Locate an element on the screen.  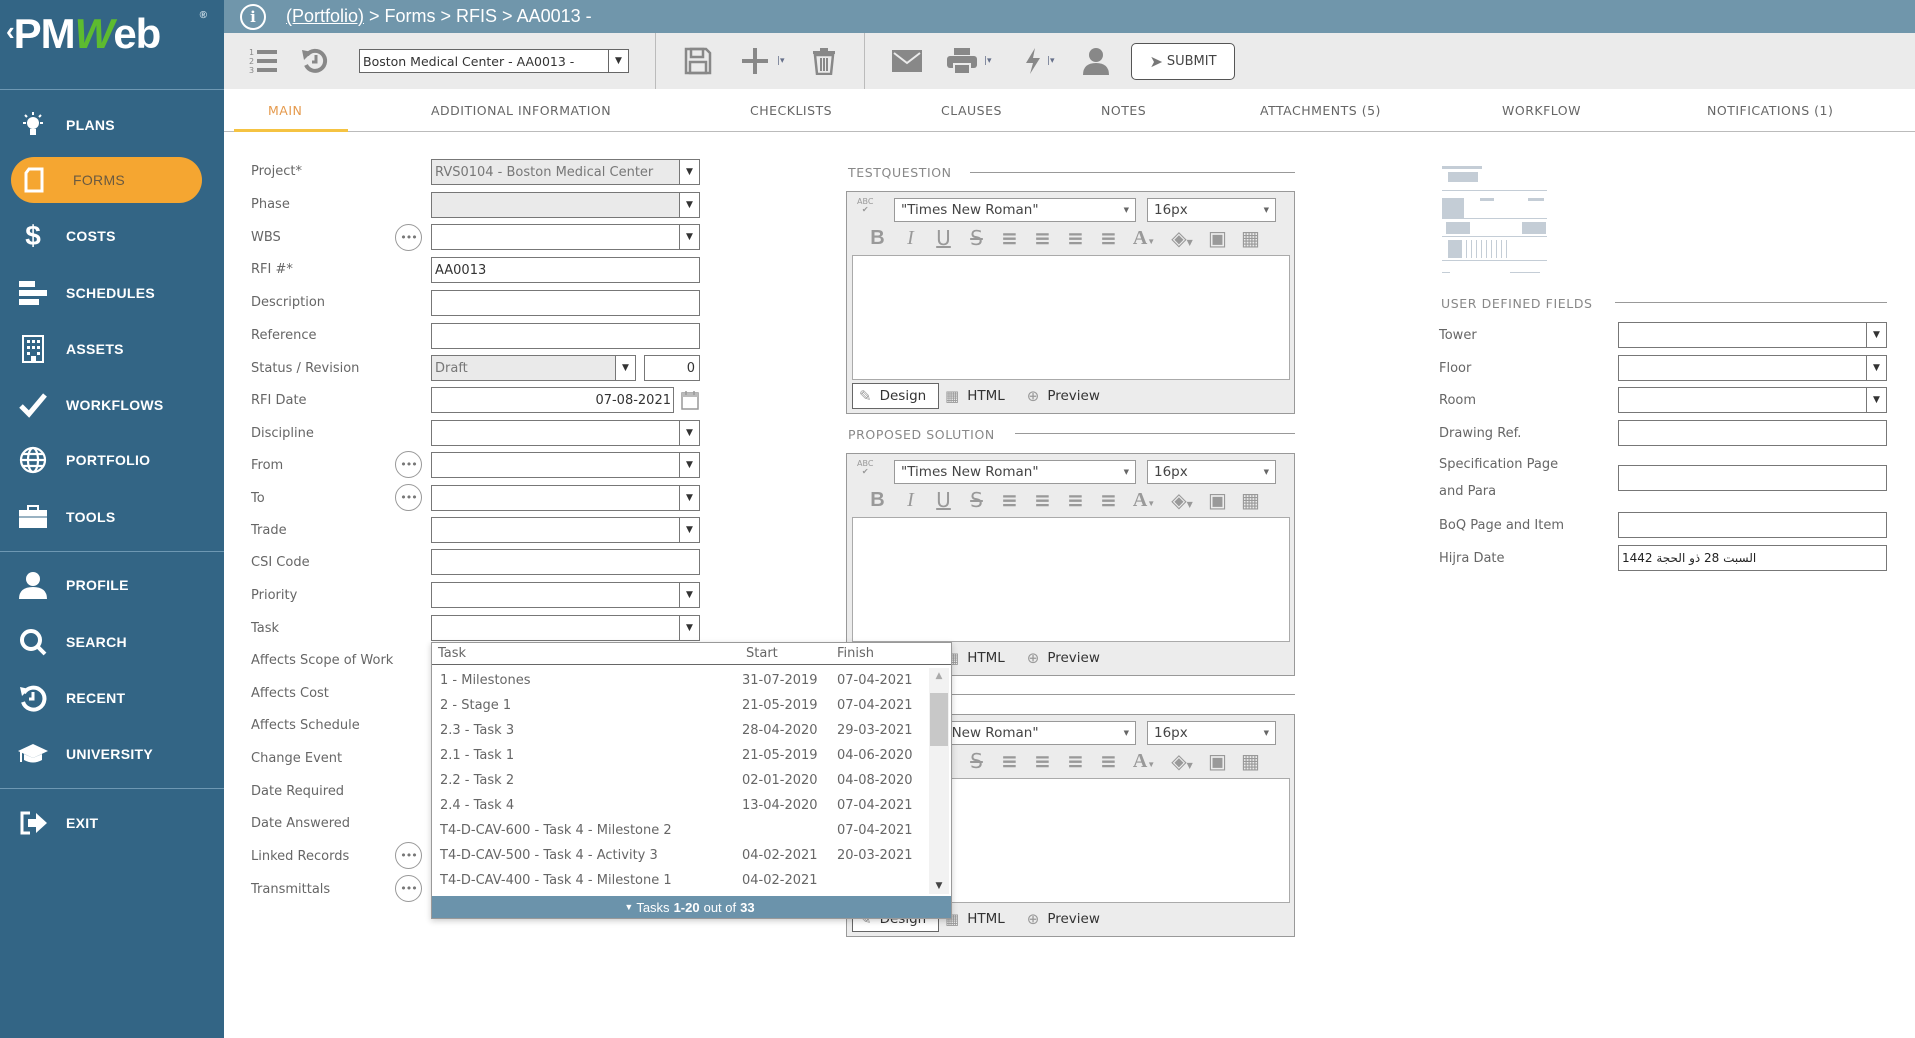
project-select: RVS0104 - Boston Medical Center ▼ is located at coordinates (565, 172).